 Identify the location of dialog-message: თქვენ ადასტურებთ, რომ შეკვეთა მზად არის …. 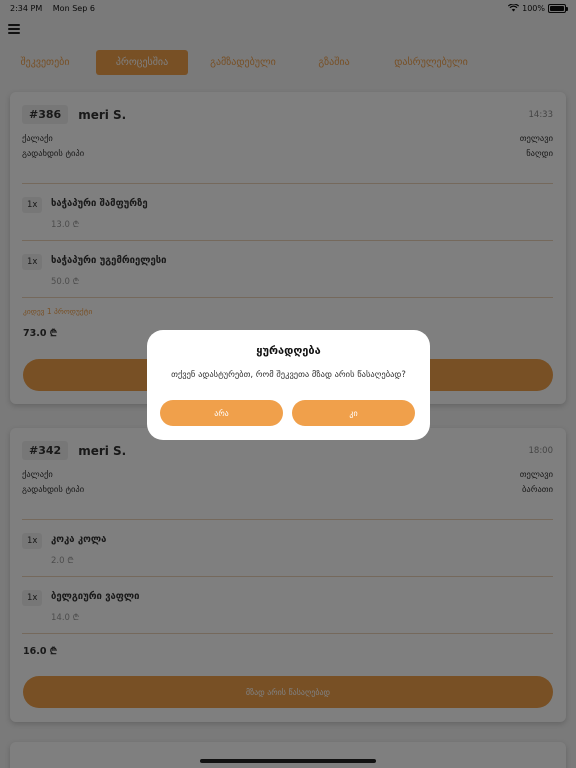
(288, 375).